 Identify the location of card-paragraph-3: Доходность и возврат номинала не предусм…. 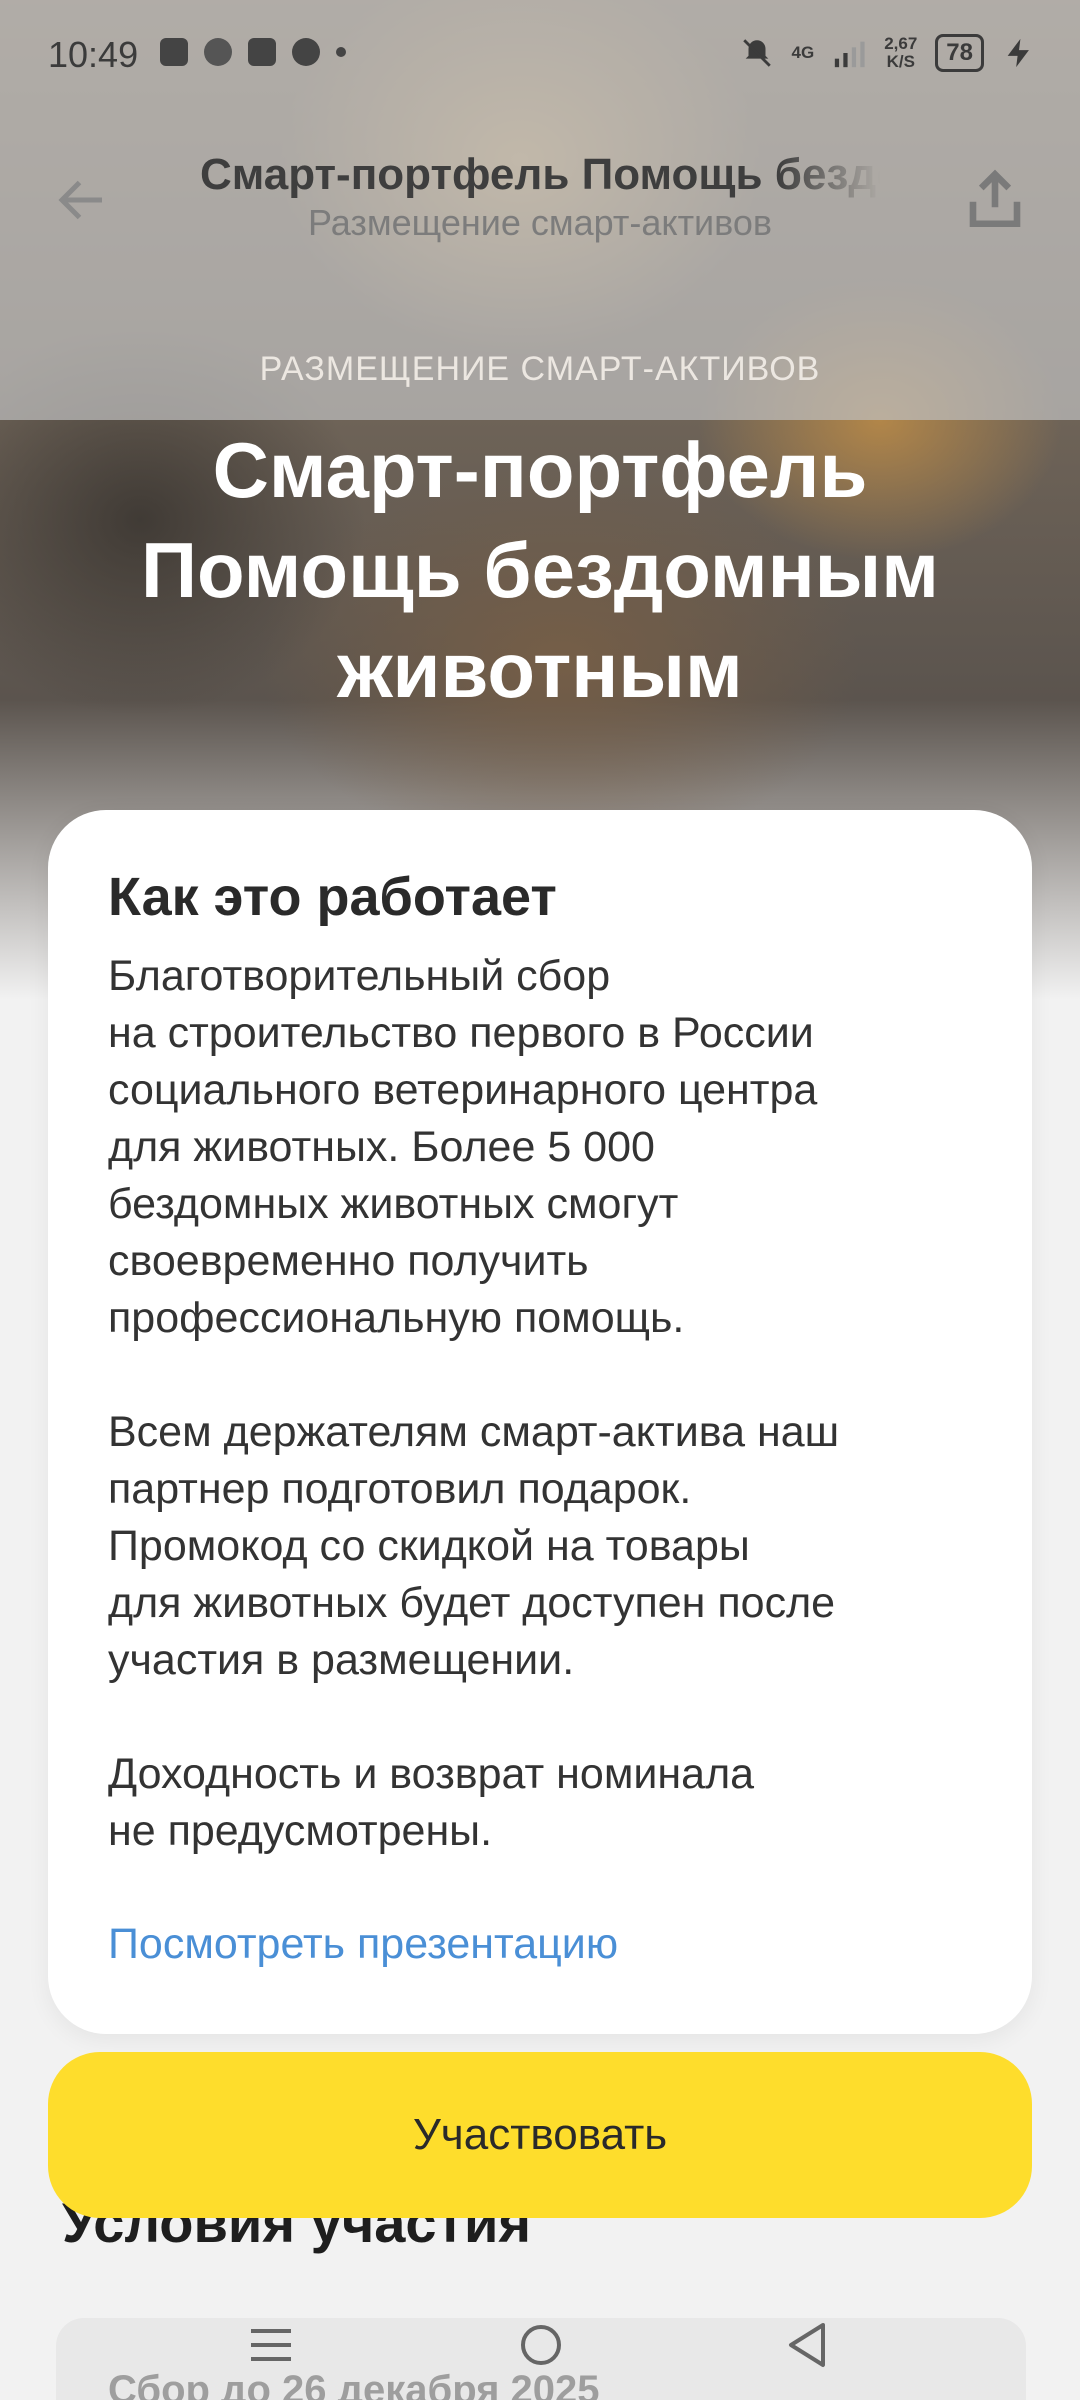
(431, 1802).